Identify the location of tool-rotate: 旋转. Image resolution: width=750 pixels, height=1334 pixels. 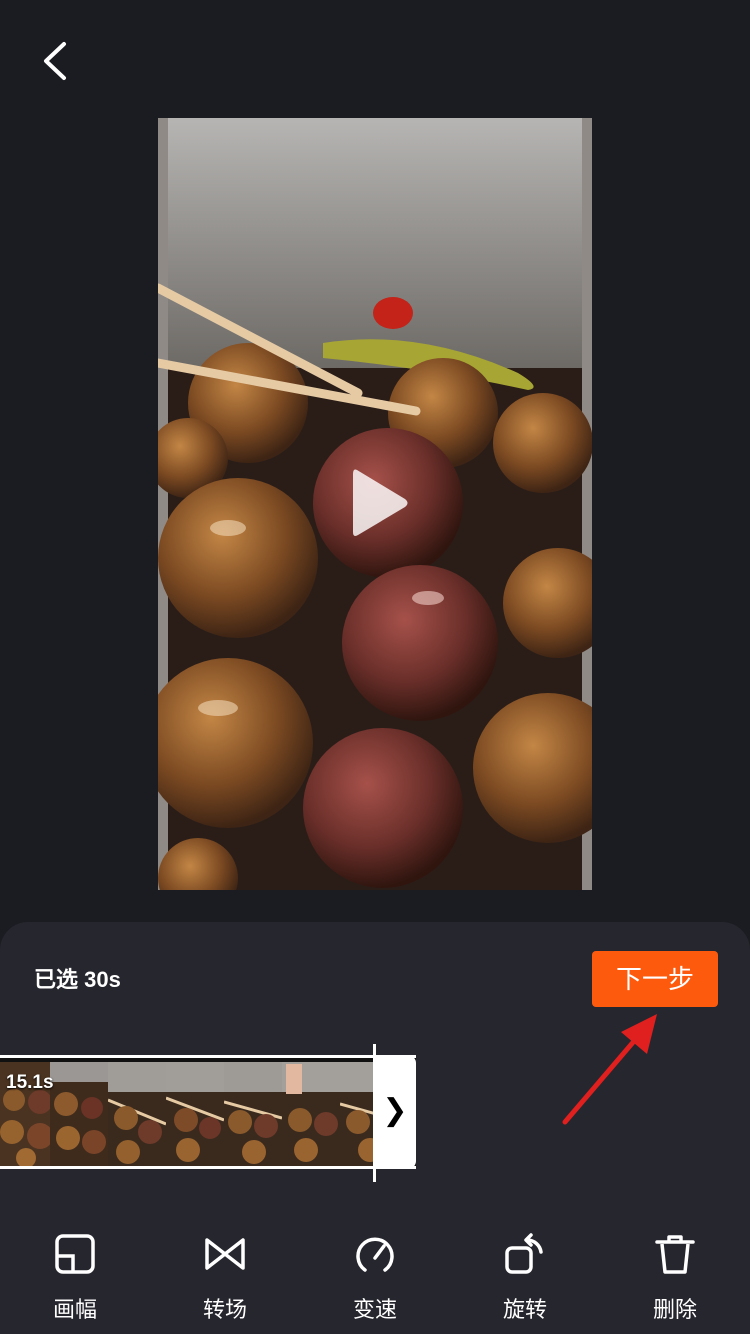
(525, 1283).